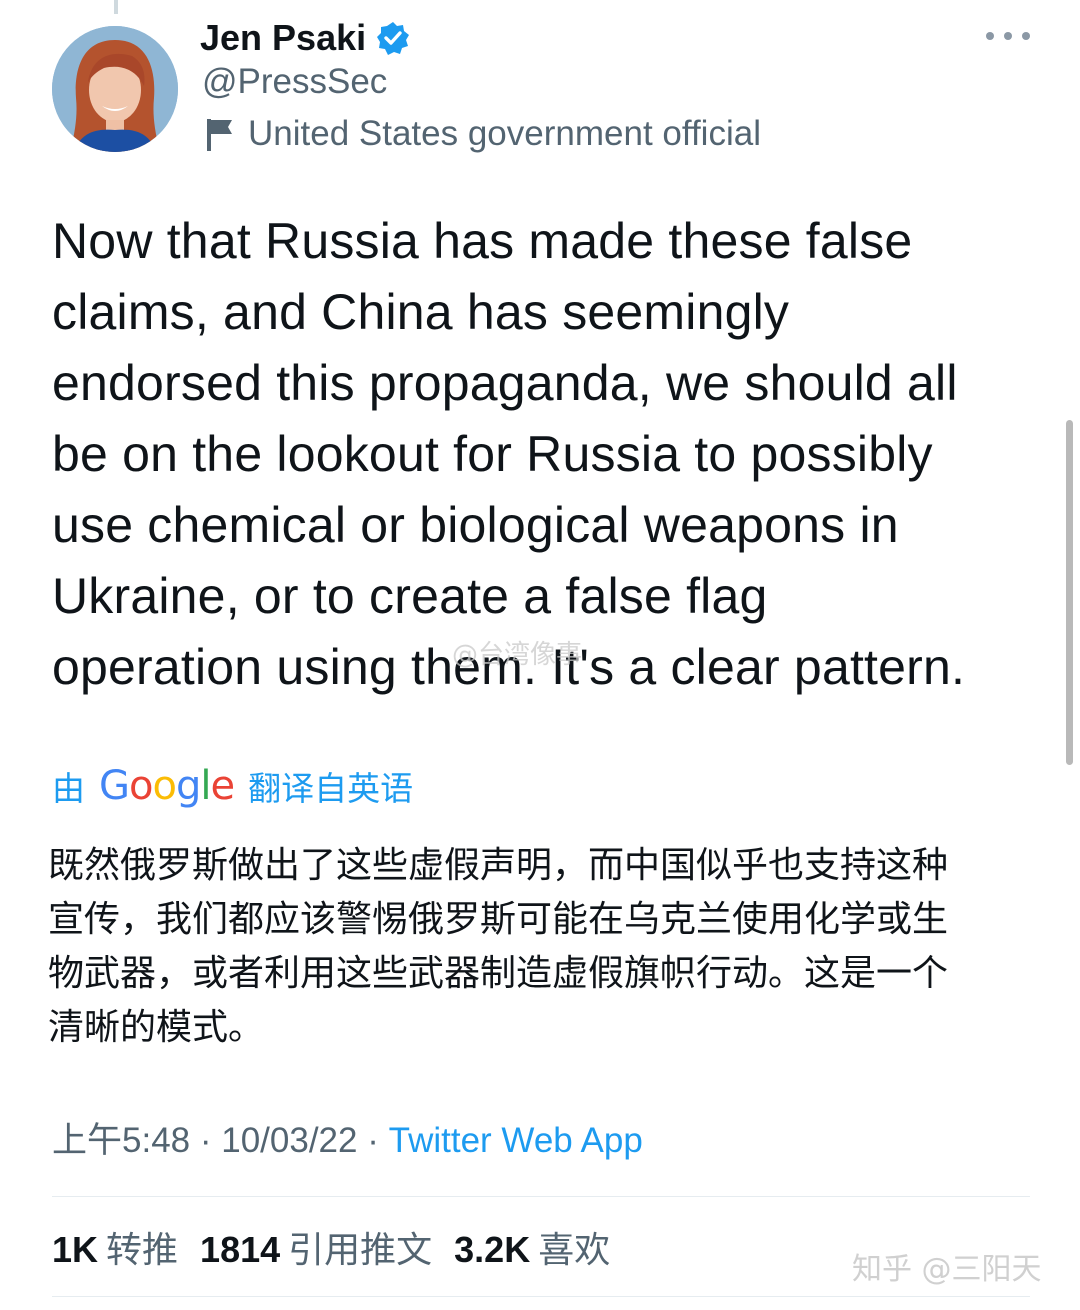 This screenshot has height=1310, width=1080. What do you see at coordinates (360, 1249) in the screenshot?
I see `quote-tweets-label: 引用推文` at bounding box center [360, 1249].